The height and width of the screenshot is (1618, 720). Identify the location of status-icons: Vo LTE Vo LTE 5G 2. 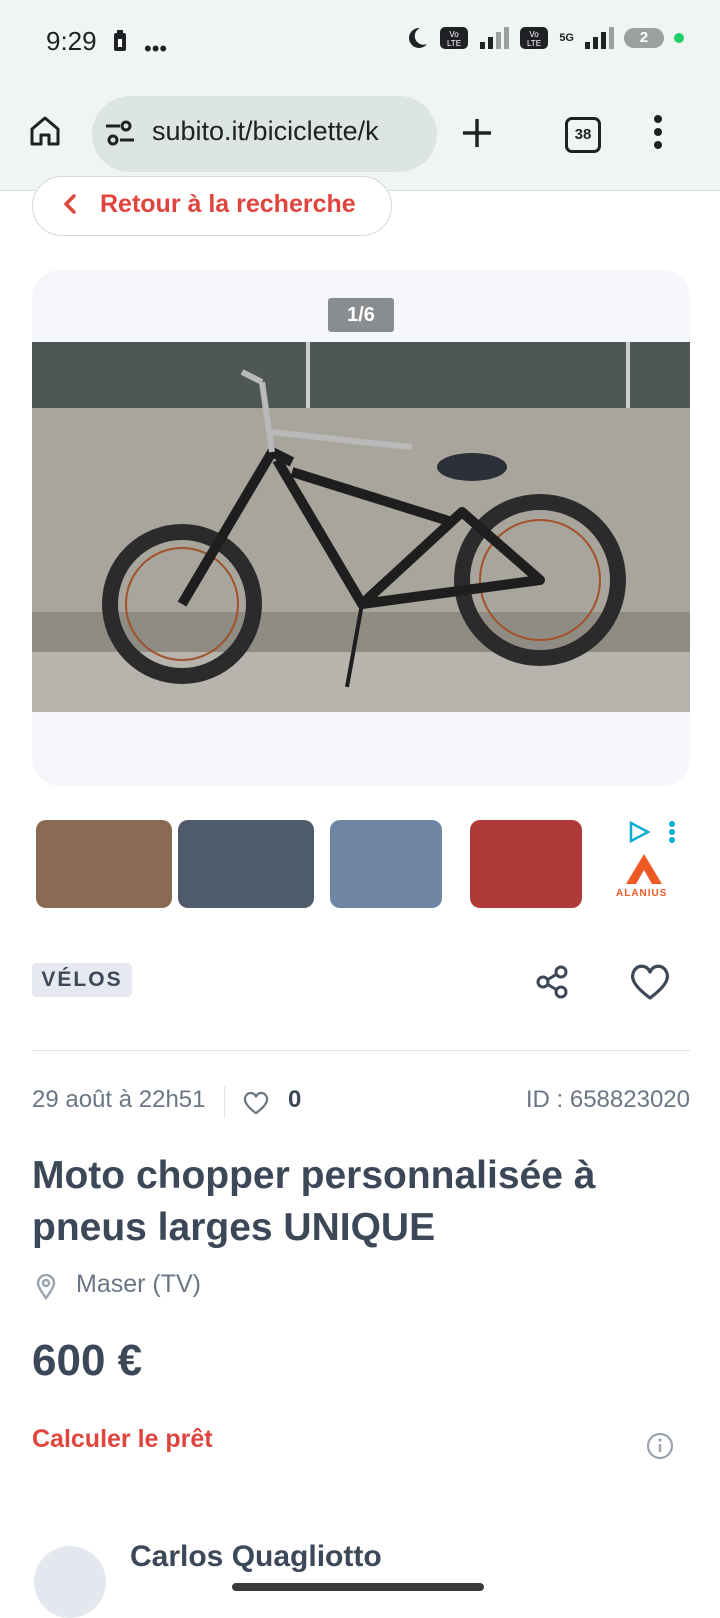
(544, 38).